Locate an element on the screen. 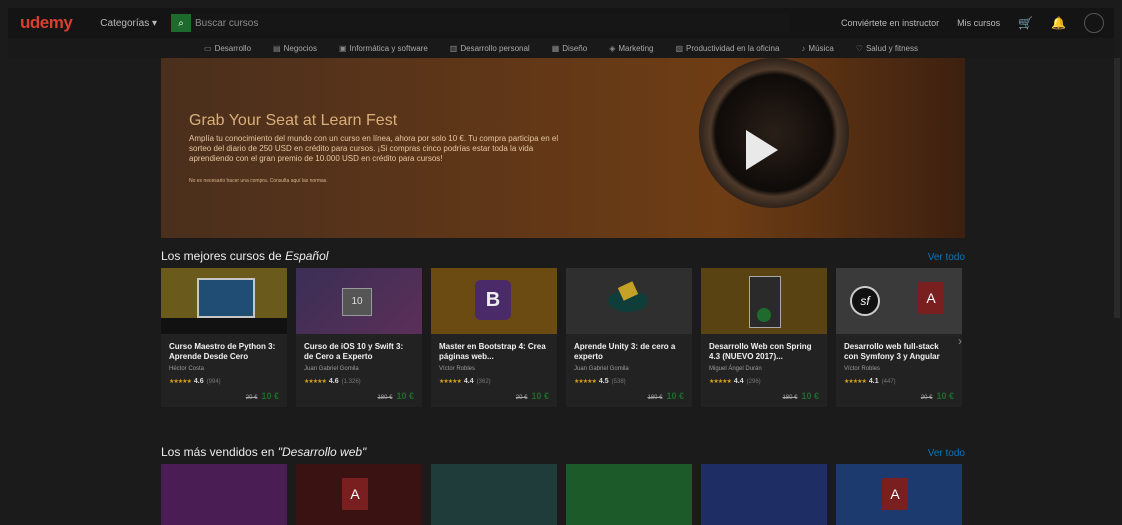  section-best-spanish-header: Los mejores cursos de Español Ver todo is located at coordinates (563, 256).